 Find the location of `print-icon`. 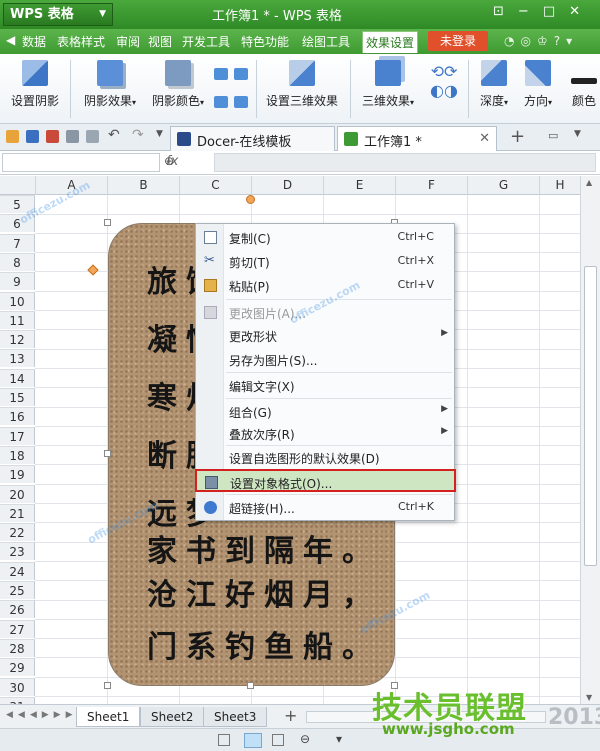

print-icon is located at coordinates (72, 136).